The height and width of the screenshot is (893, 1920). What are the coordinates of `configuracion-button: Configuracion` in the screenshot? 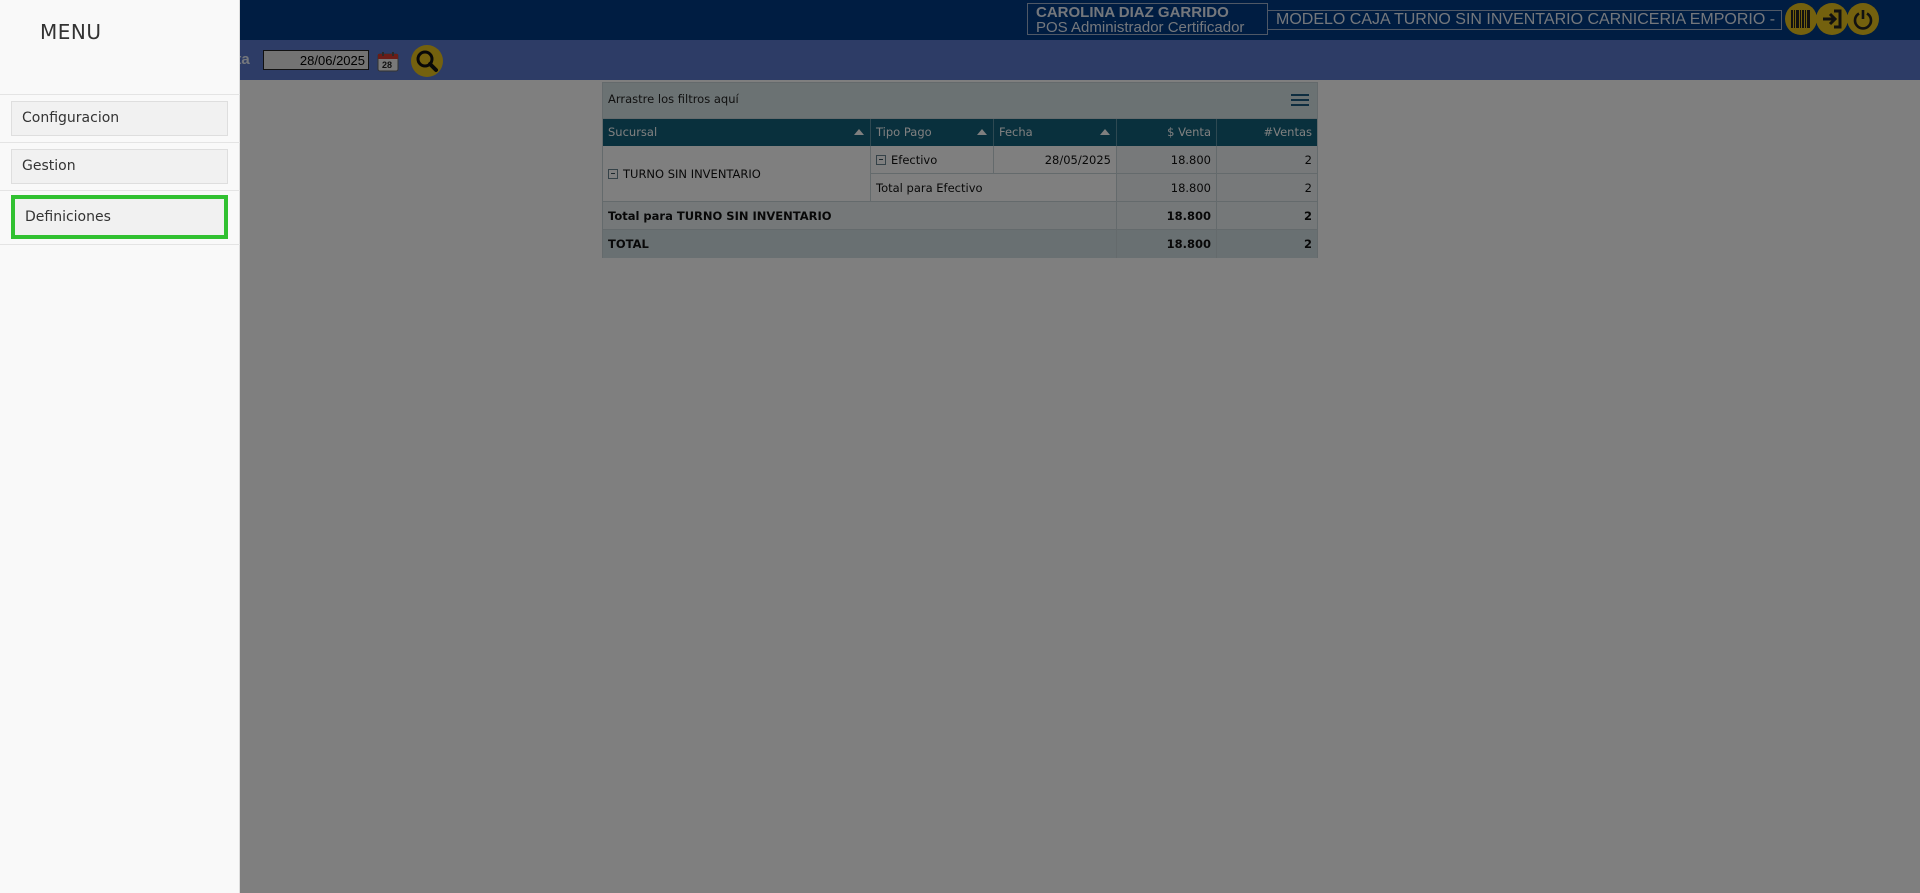 It's located at (119, 118).